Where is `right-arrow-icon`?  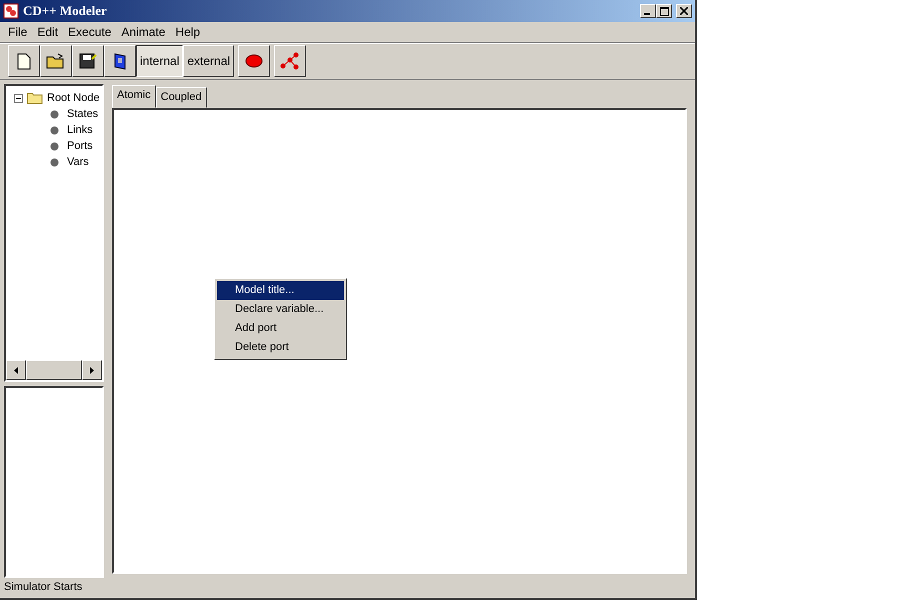 right-arrow-icon is located at coordinates (92, 370).